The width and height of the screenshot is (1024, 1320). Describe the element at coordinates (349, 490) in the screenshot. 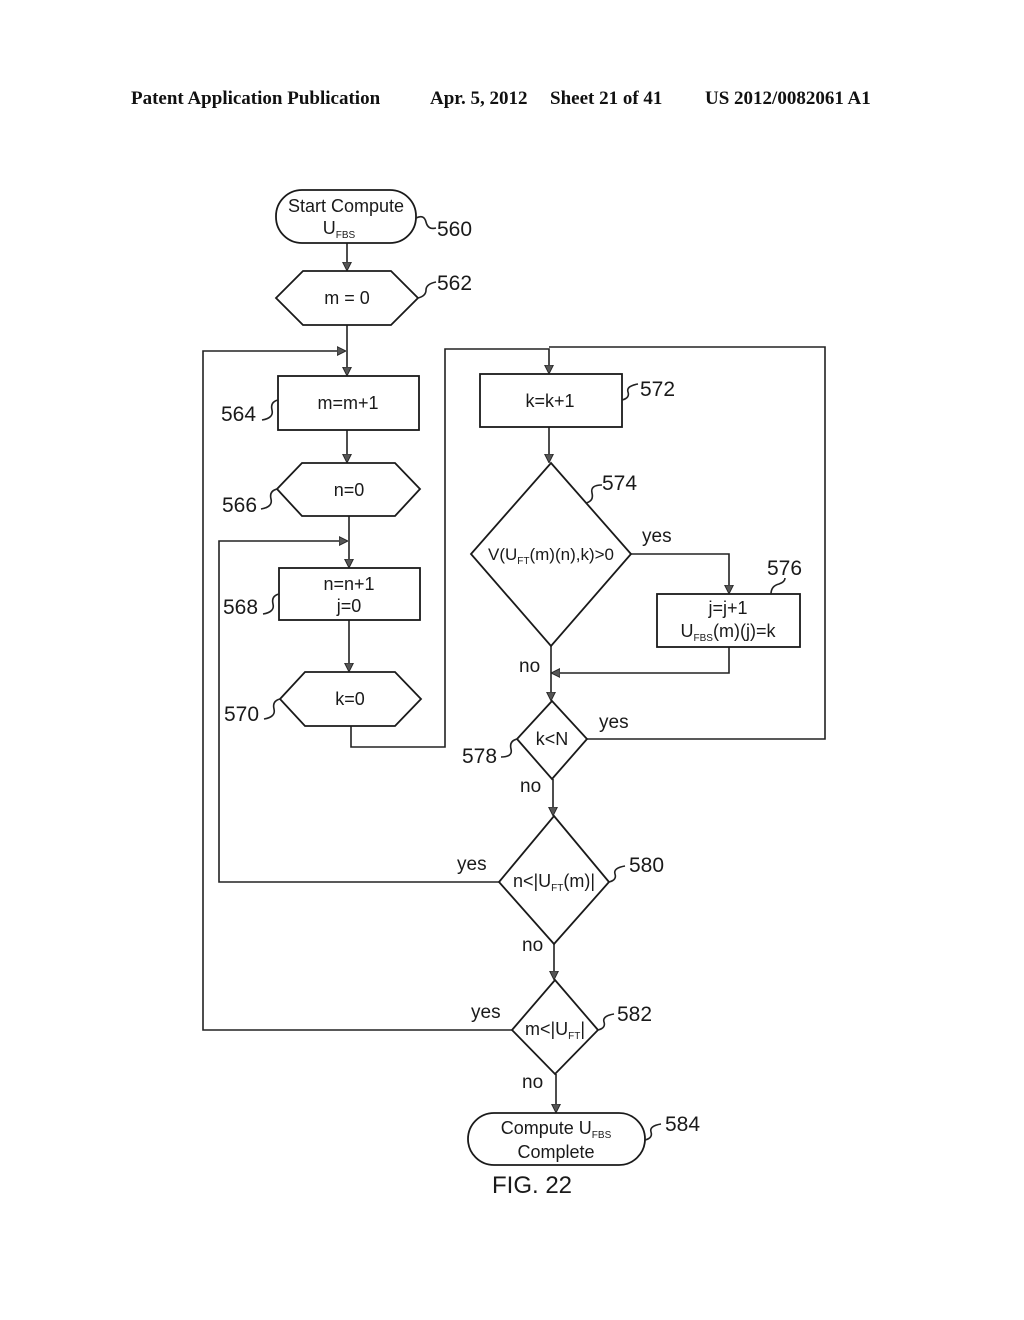

I see `init-n-text: n=0` at that location.